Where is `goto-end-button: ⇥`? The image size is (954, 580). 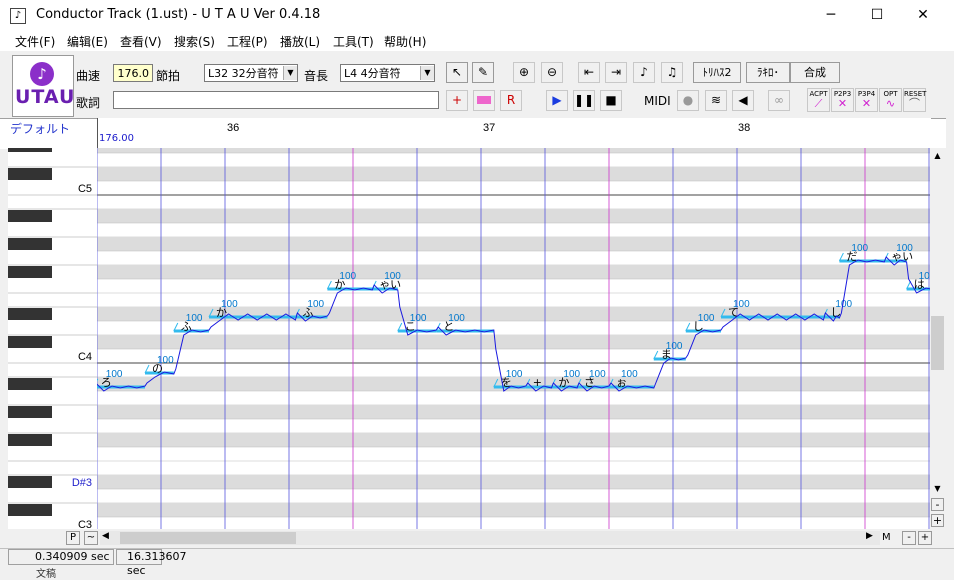
goto-end-button: ⇥ is located at coordinates (616, 72).